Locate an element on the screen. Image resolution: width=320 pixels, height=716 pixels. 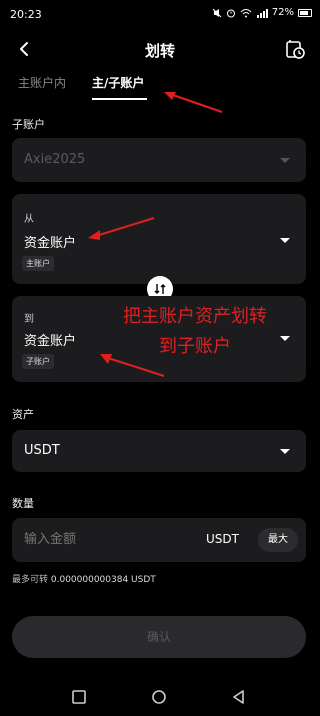
annotation-line-1: 把主账户资产划转 is located at coordinates (195, 316).